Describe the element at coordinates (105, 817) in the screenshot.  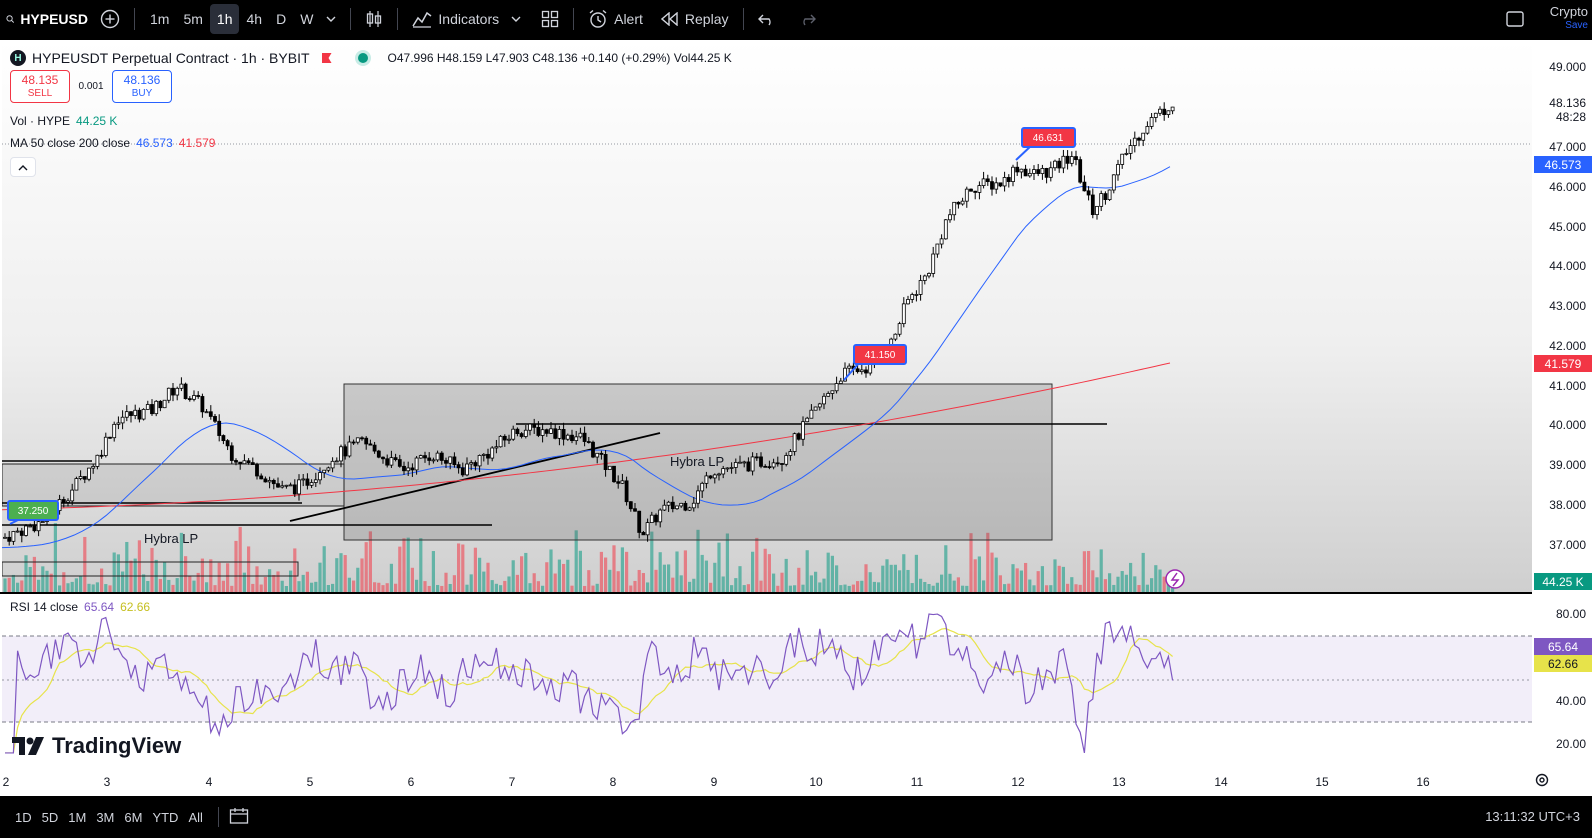
I see `range-3m: 3M` at that location.